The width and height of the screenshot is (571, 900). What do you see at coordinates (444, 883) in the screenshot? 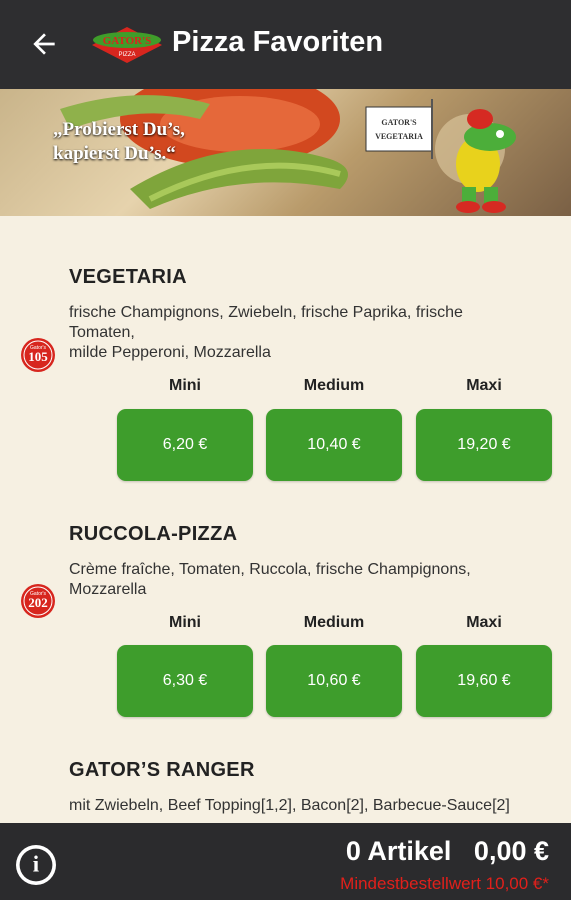
I see `min-order-note: Mindestbestellwert 10,00 €*` at bounding box center [444, 883].